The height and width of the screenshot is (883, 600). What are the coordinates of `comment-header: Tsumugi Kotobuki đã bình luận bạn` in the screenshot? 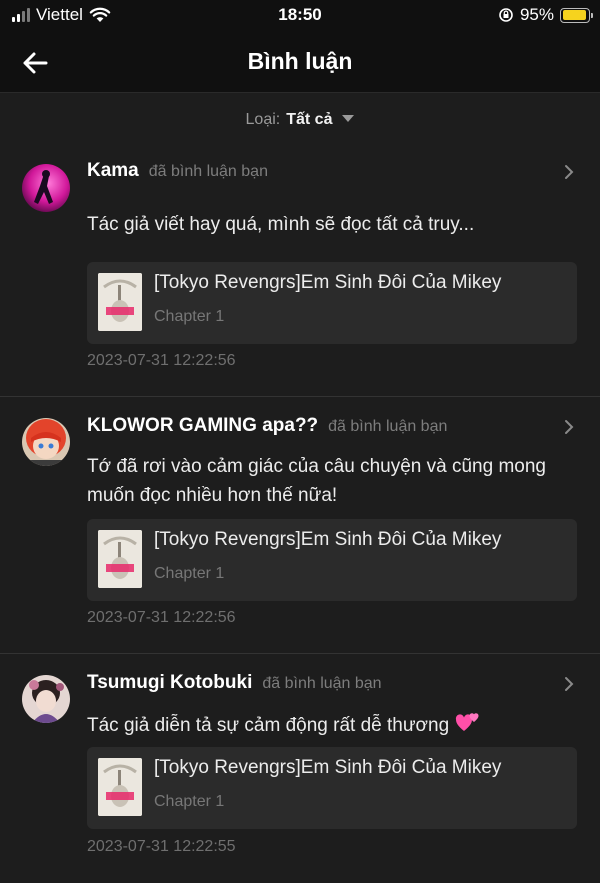 It's located at (234, 683).